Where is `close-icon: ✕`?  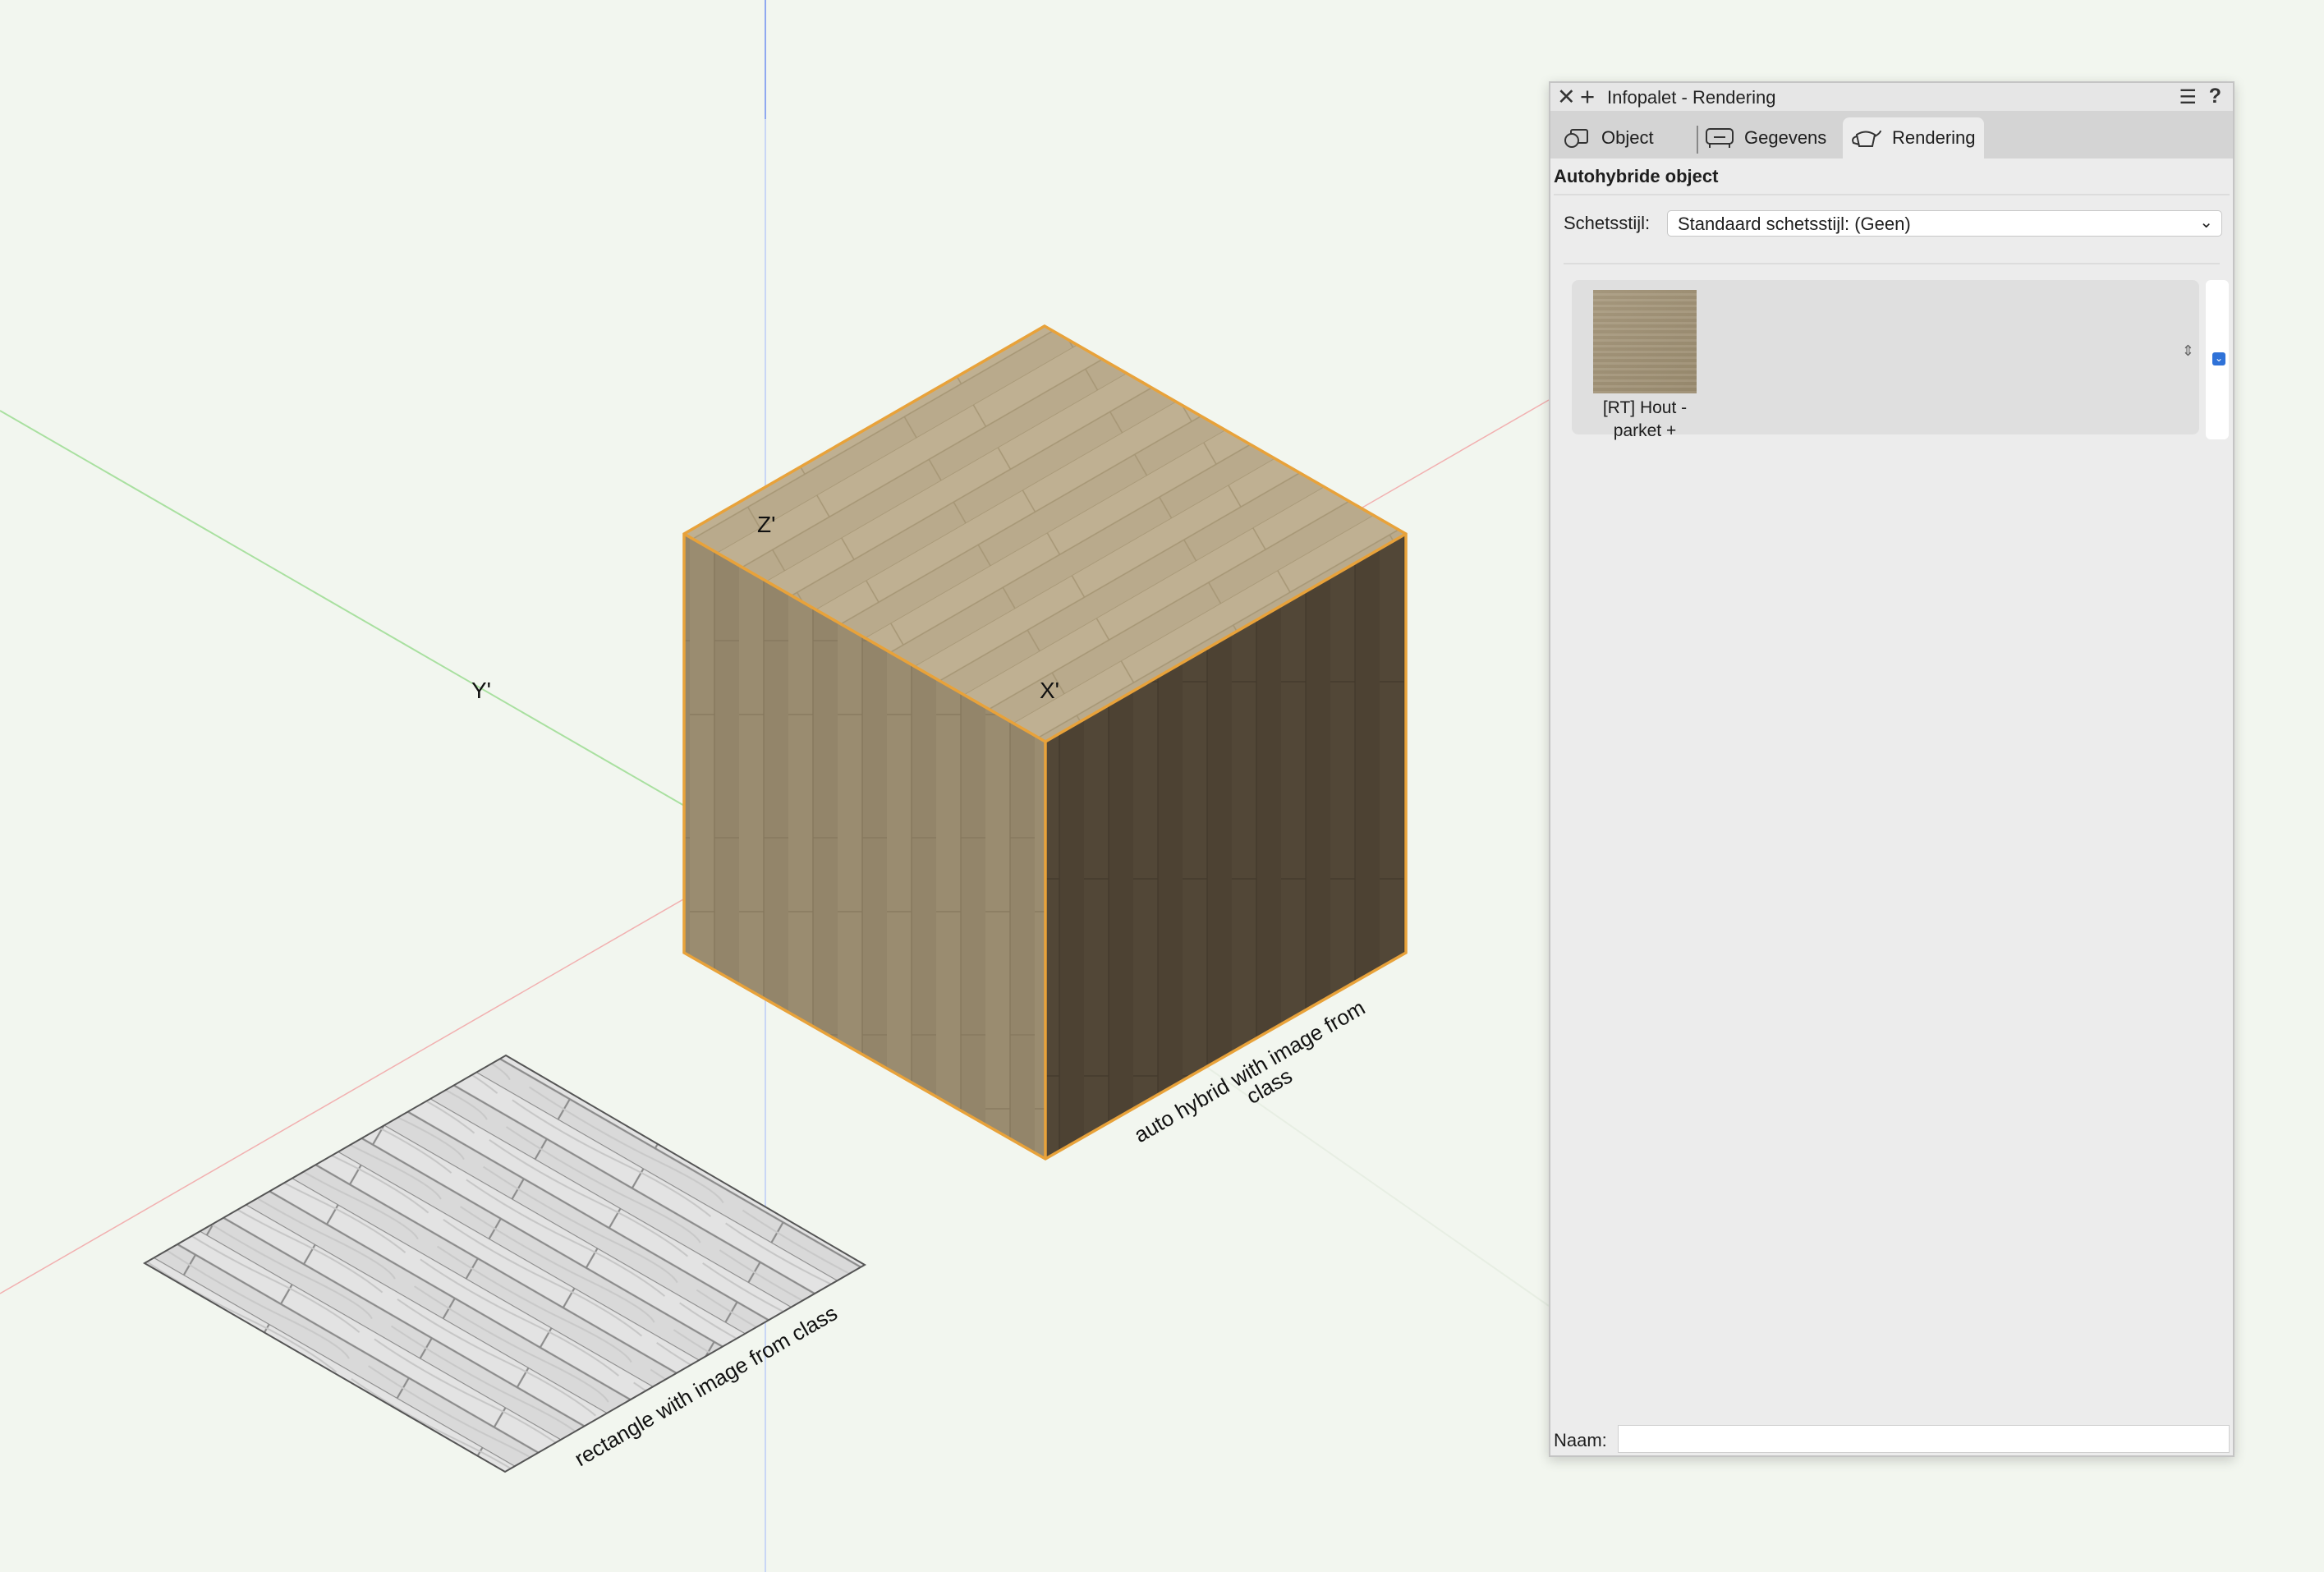
close-icon: ✕ is located at coordinates (1566, 97).